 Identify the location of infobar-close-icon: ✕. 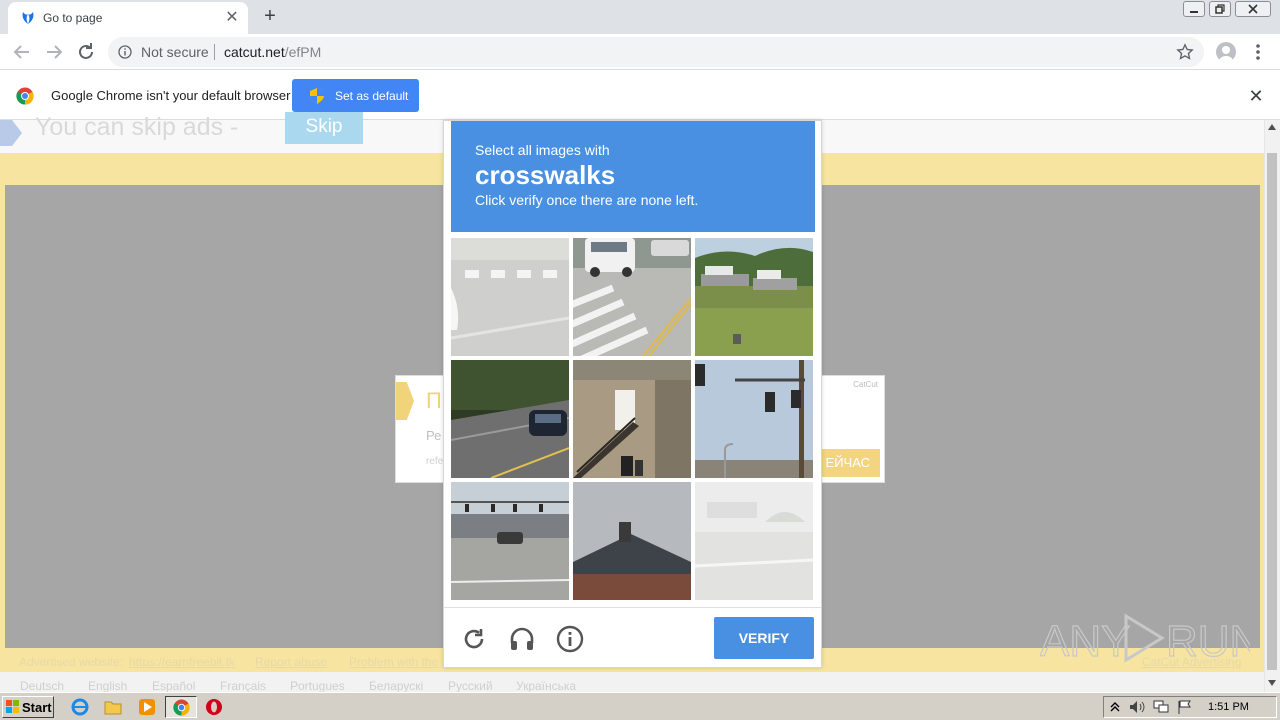
(1256, 96).